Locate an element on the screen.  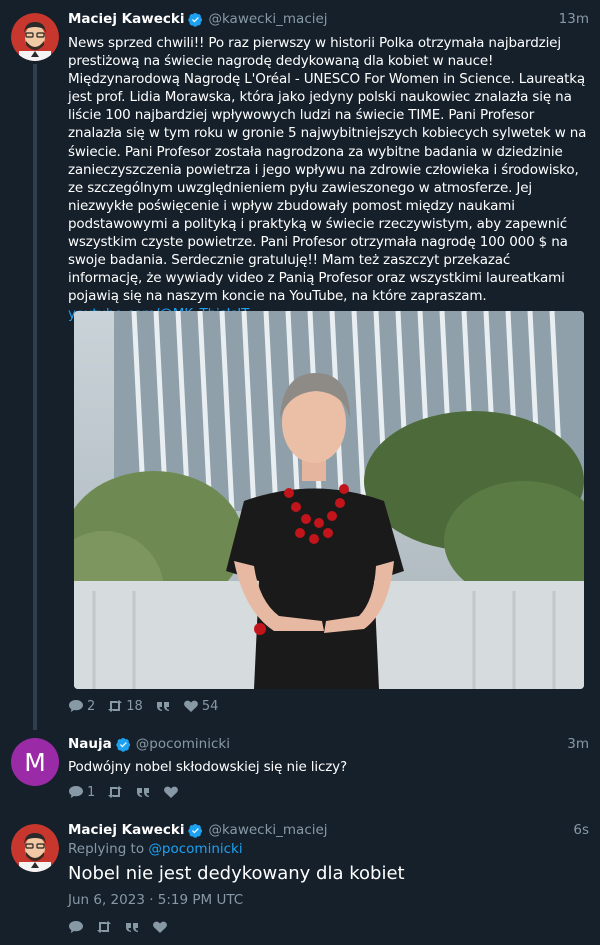
reply-button: 2 is located at coordinates (81, 706).